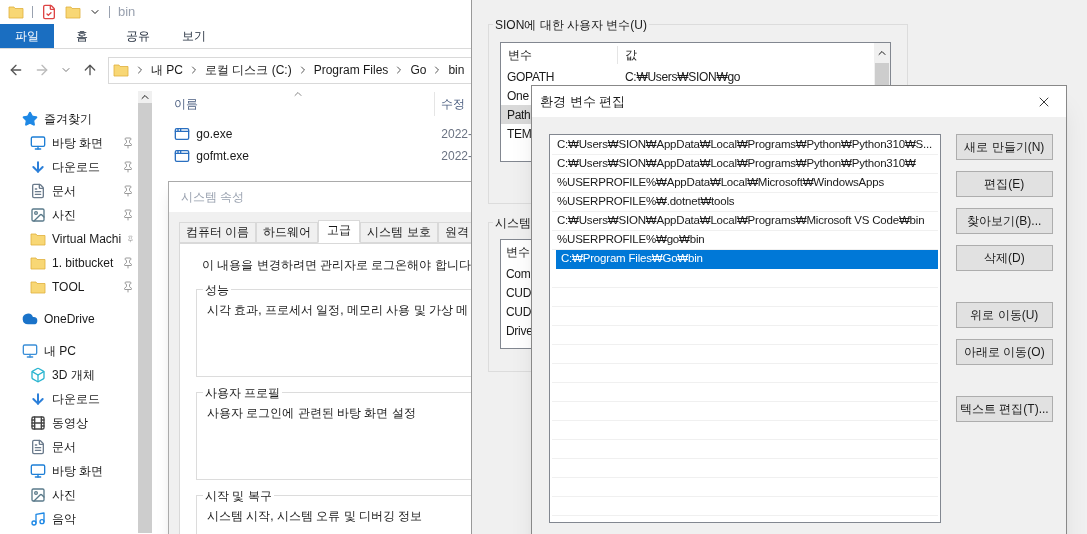 Image resolution: width=1087 pixels, height=534 pixels. I want to click on film-icon, so click(38, 423).